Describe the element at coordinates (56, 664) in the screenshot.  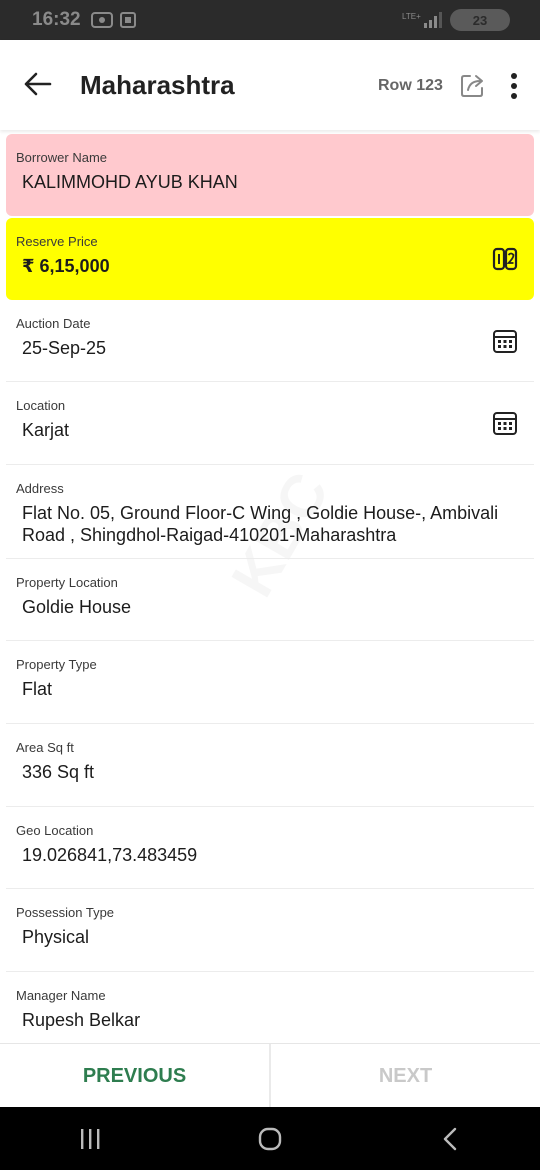
I see `field-label: Property Type` at that location.